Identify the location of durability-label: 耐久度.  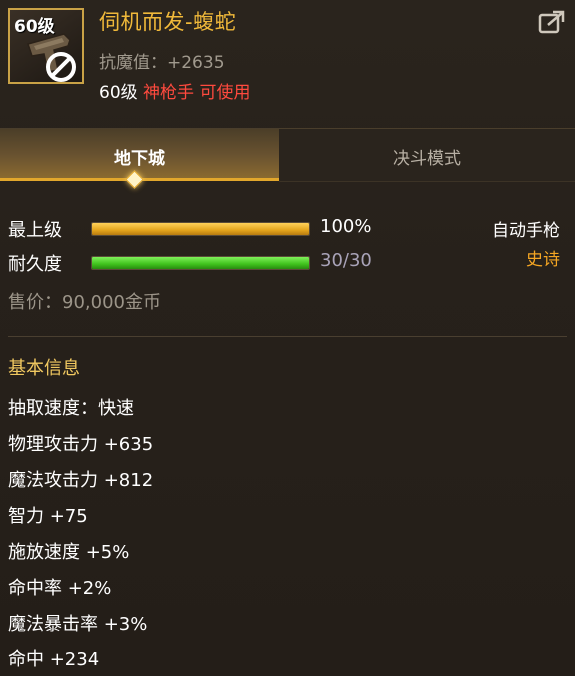
(35, 264).